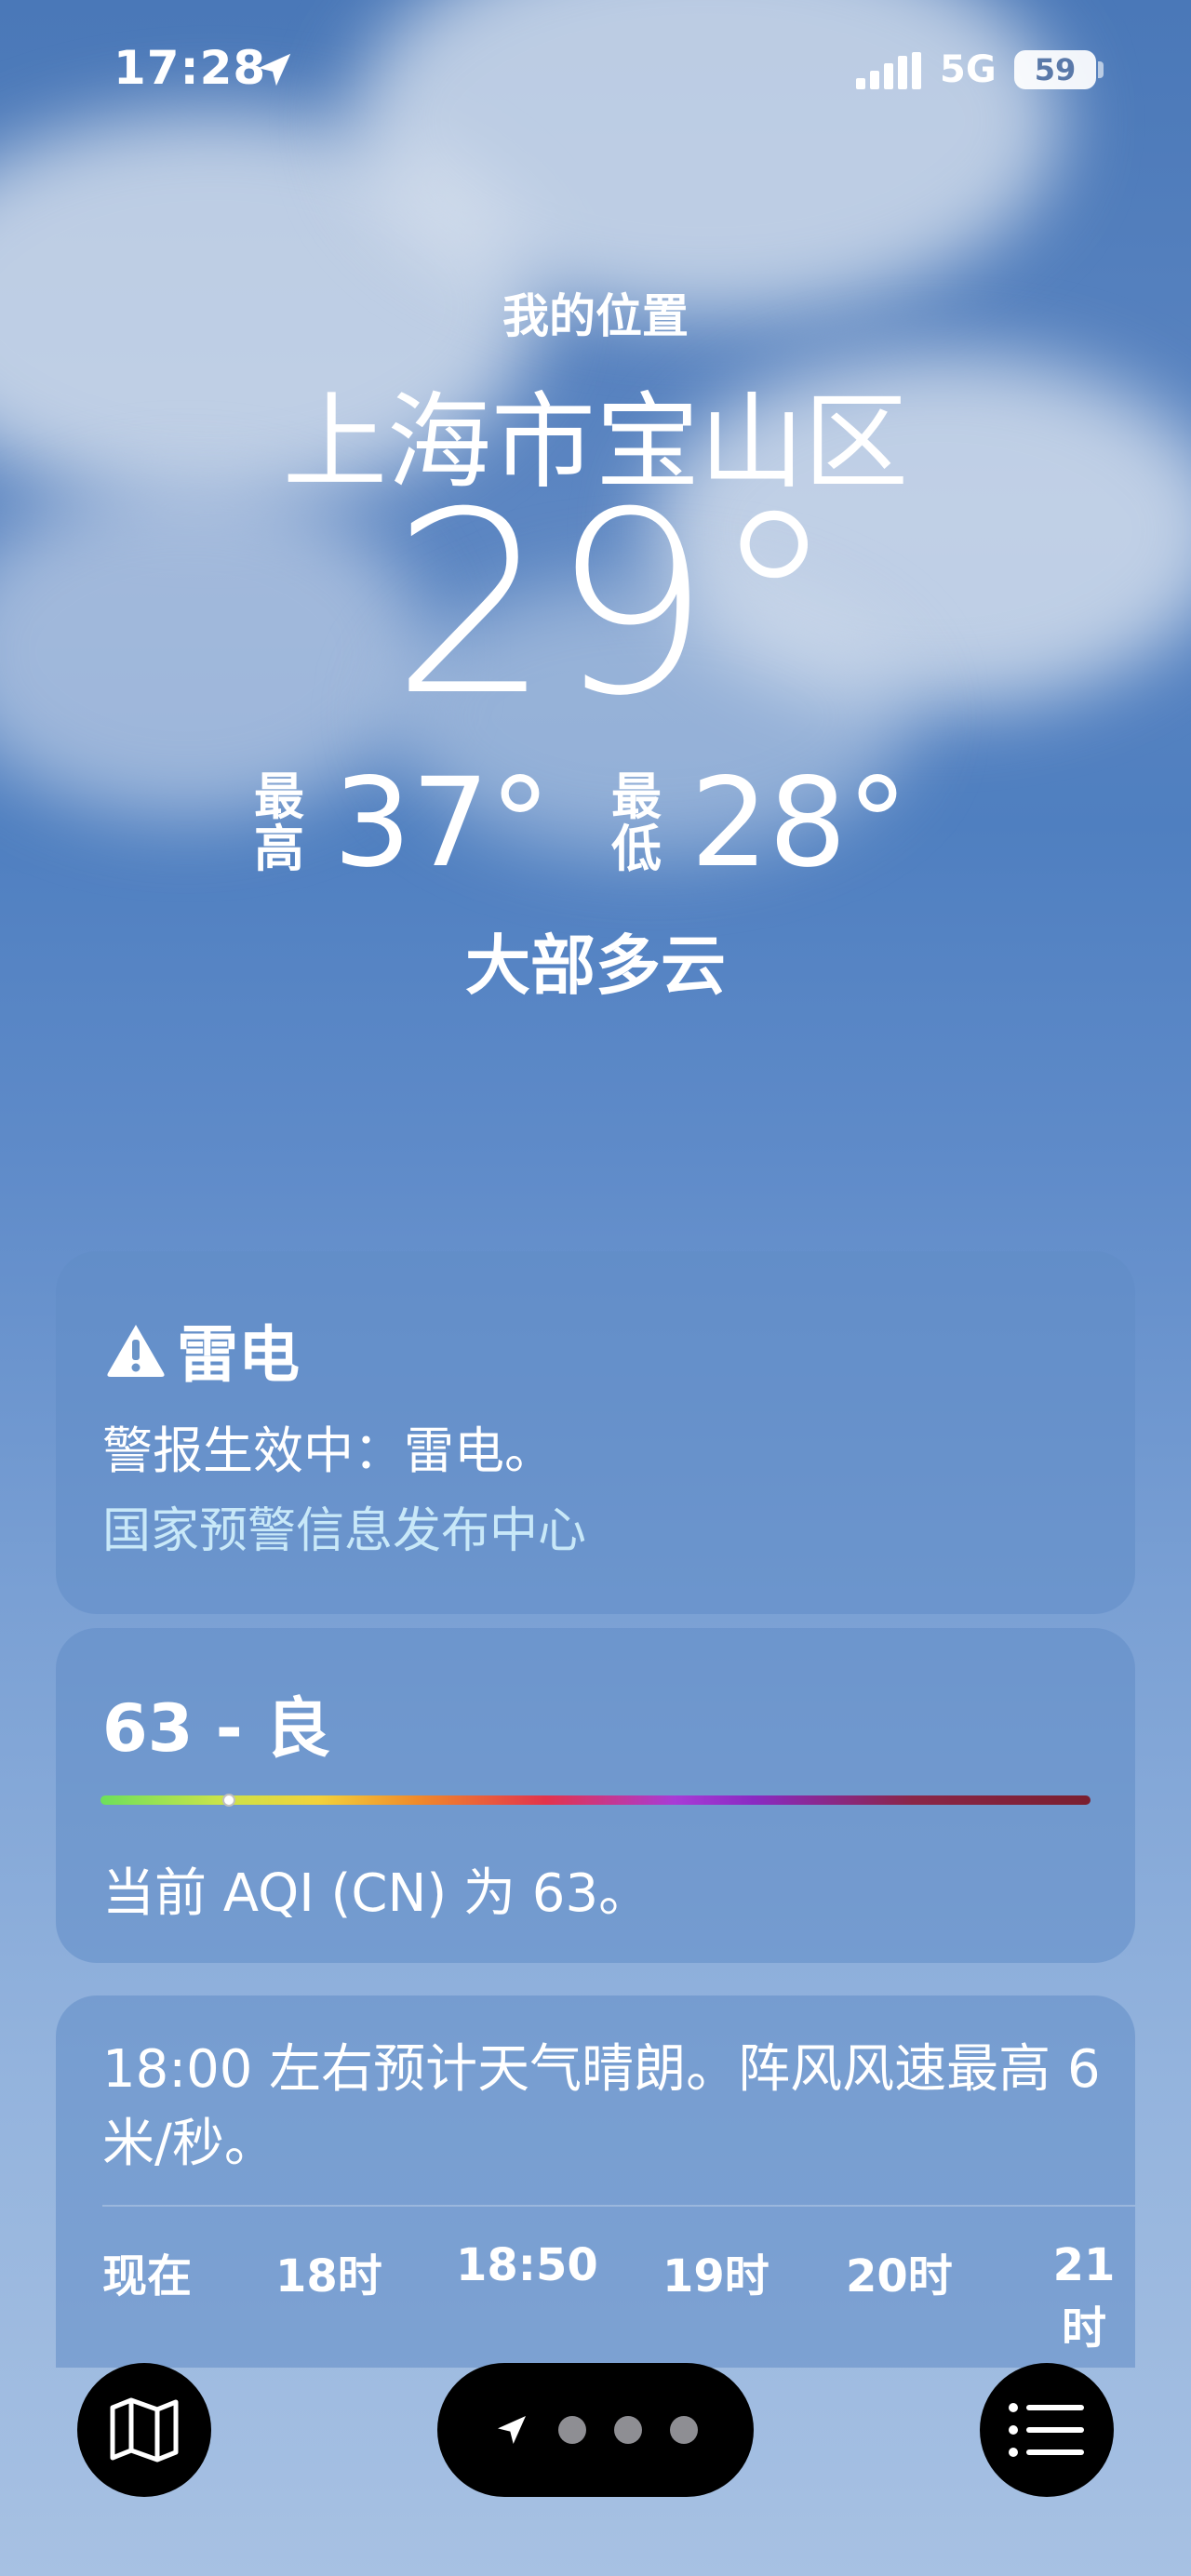 This screenshot has height=2576, width=1191. What do you see at coordinates (328, 2276) in the screenshot?
I see `hour-label: 18时` at bounding box center [328, 2276].